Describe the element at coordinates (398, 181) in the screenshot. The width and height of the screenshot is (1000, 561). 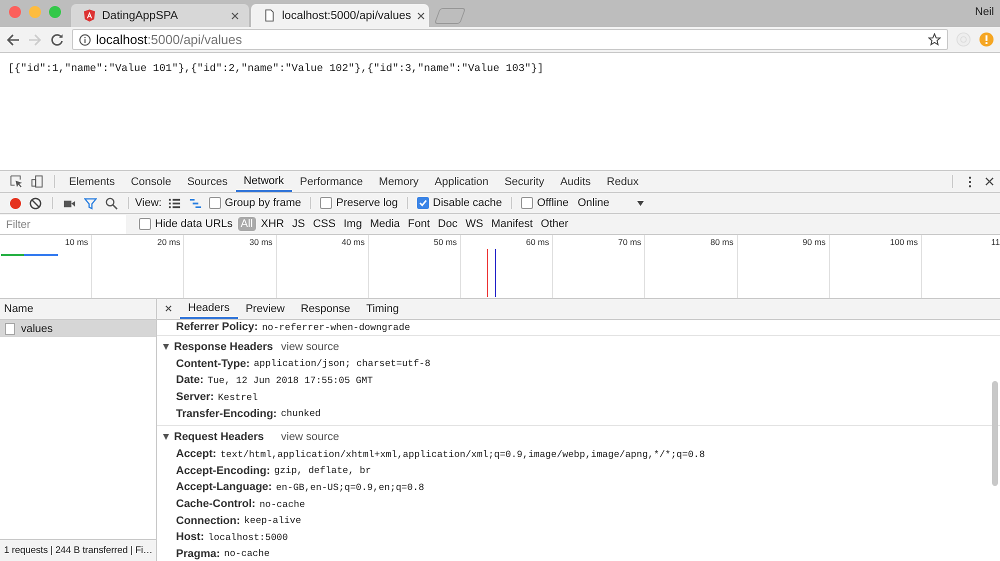
I see `devtools-tab: Memory` at that location.